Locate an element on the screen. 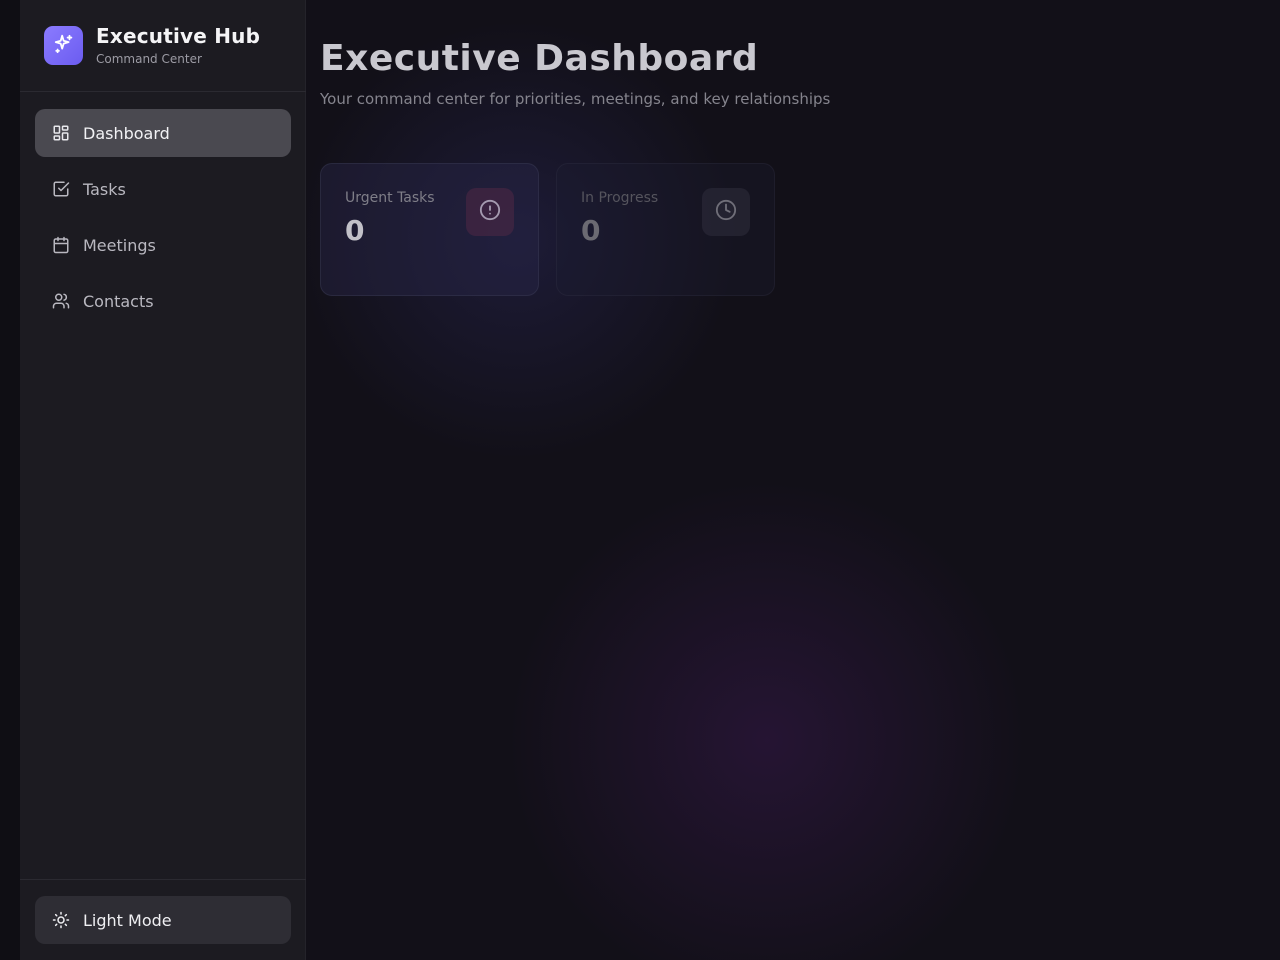 This screenshot has height=960, width=1280. sidebar-nav: Dashboard Tasks Meetings Contacts is located at coordinates (163, 221).